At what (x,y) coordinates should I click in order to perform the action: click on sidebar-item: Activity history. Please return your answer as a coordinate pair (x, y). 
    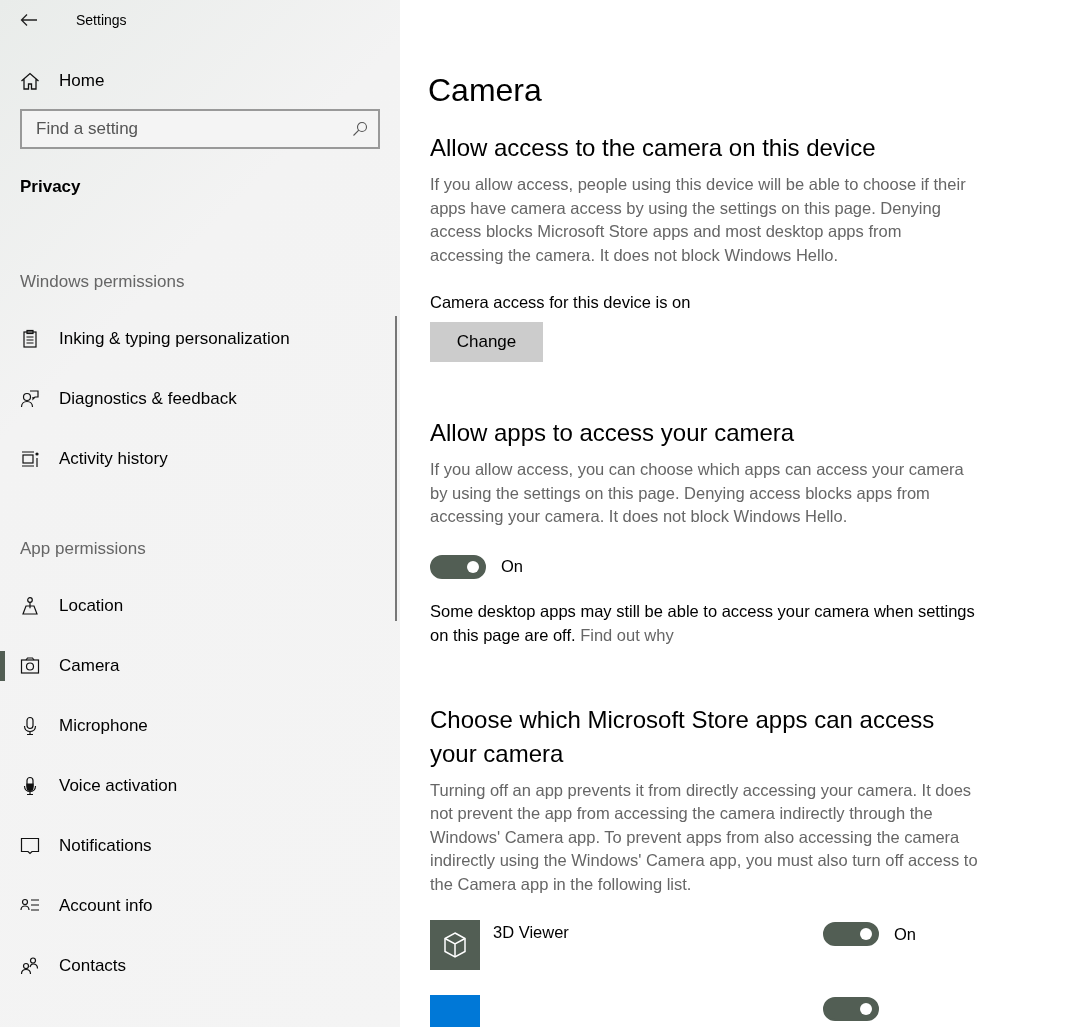
    Looking at the image, I should click on (200, 459).